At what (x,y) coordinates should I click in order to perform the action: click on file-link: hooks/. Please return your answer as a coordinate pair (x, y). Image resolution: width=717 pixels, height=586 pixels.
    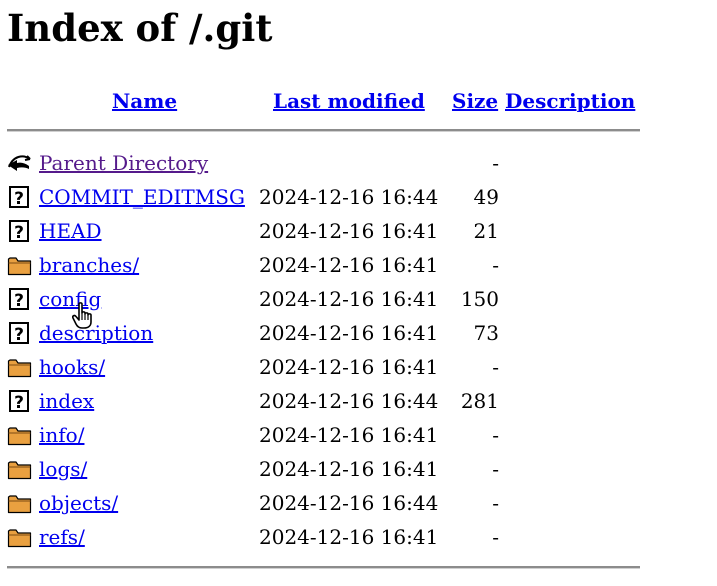
    Looking at the image, I should click on (72, 367).